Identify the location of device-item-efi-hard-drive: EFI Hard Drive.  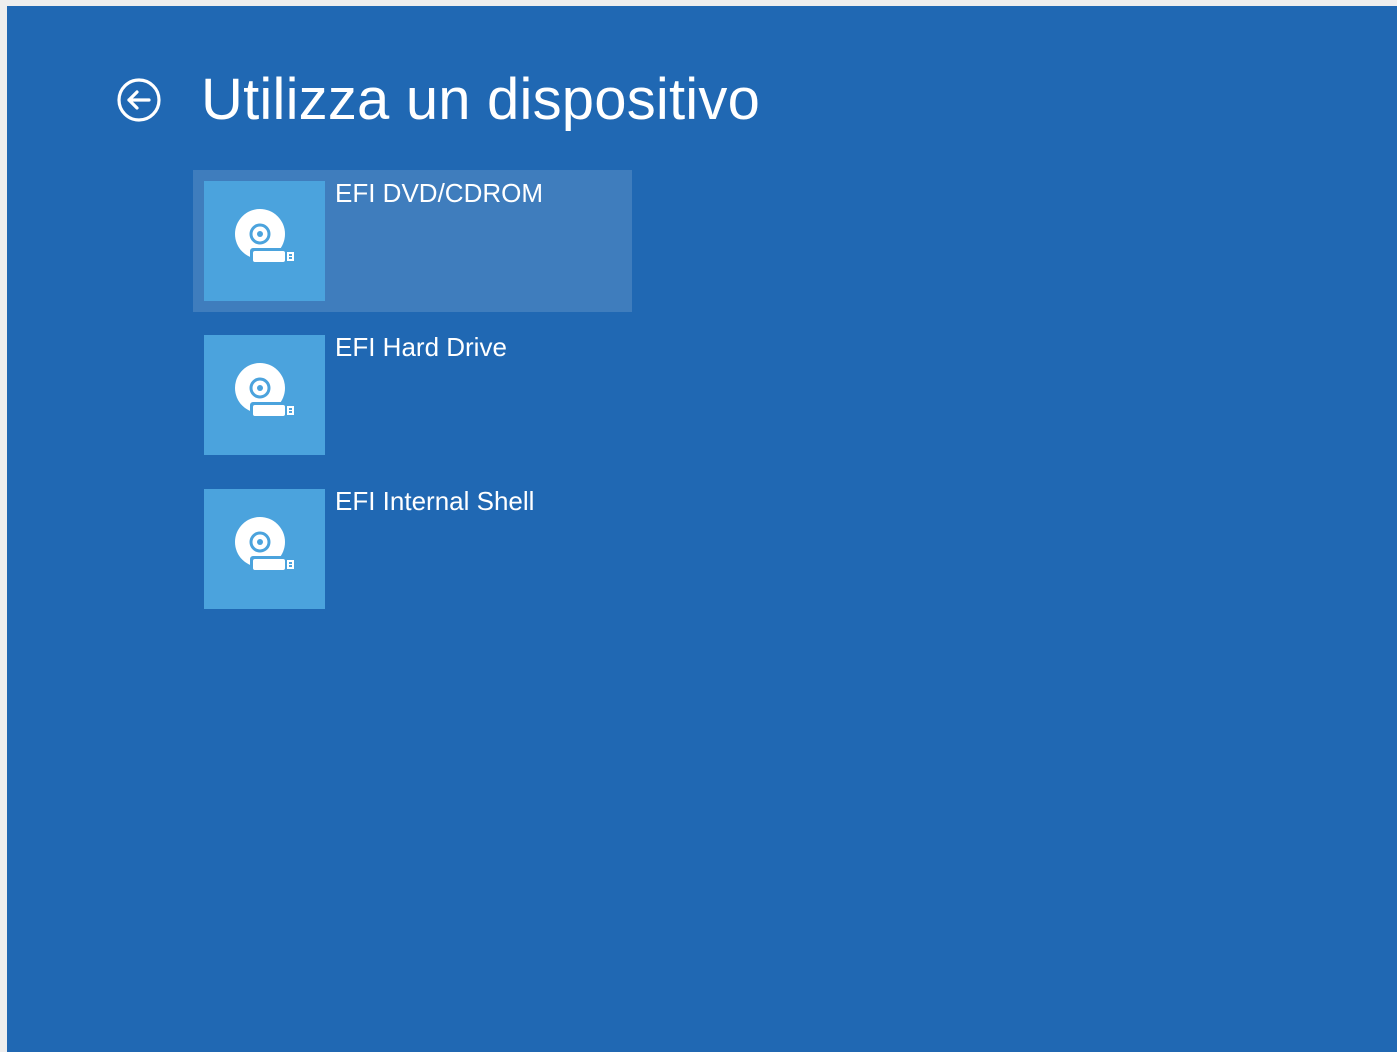
(412, 395).